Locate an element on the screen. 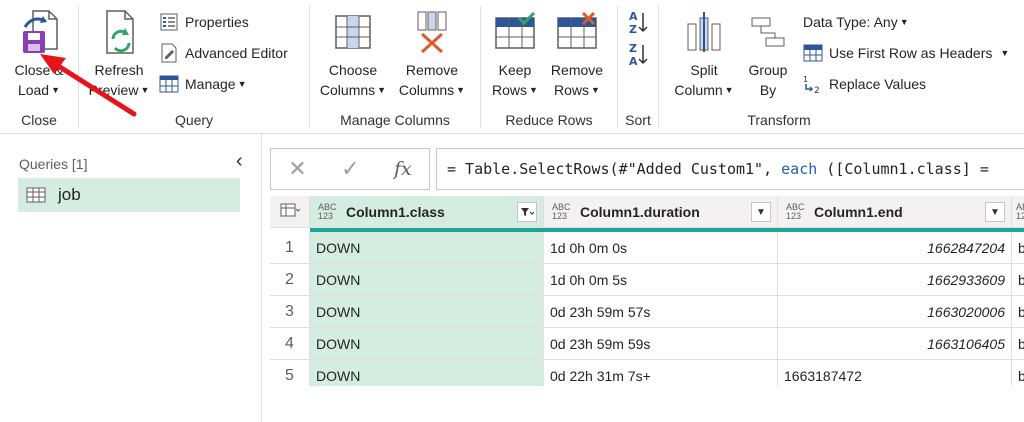 The height and width of the screenshot is (422, 1024). cell-end: 1663020006 is located at coordinates (895, 312).